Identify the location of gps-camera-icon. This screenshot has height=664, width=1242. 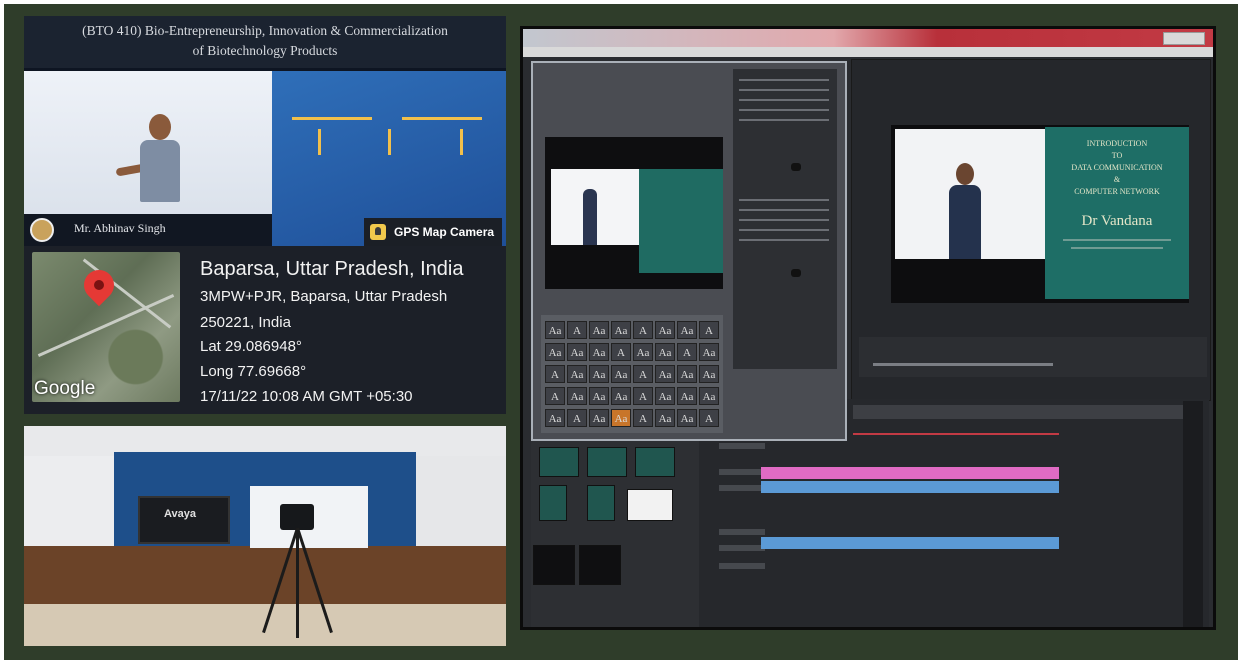
(378, 232).